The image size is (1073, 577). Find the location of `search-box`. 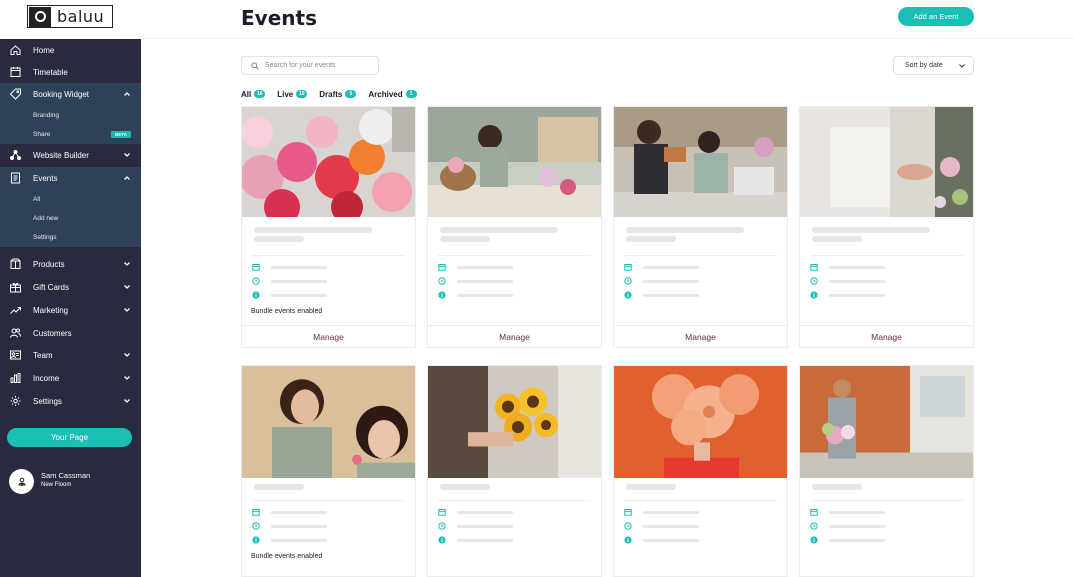

search-box is located at coordinates (310, 65).